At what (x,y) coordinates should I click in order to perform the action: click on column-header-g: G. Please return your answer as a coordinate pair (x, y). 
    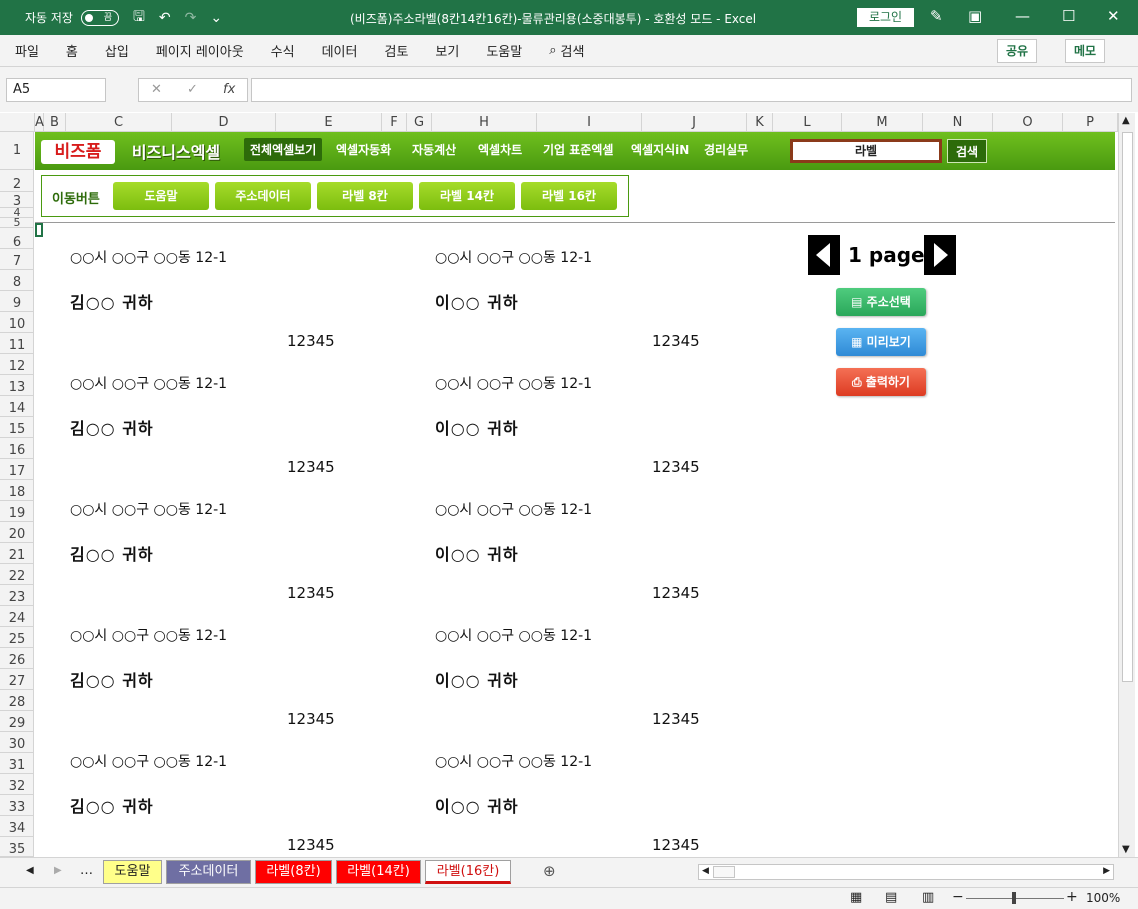
    Looking at the image, I should click on (419, 122).